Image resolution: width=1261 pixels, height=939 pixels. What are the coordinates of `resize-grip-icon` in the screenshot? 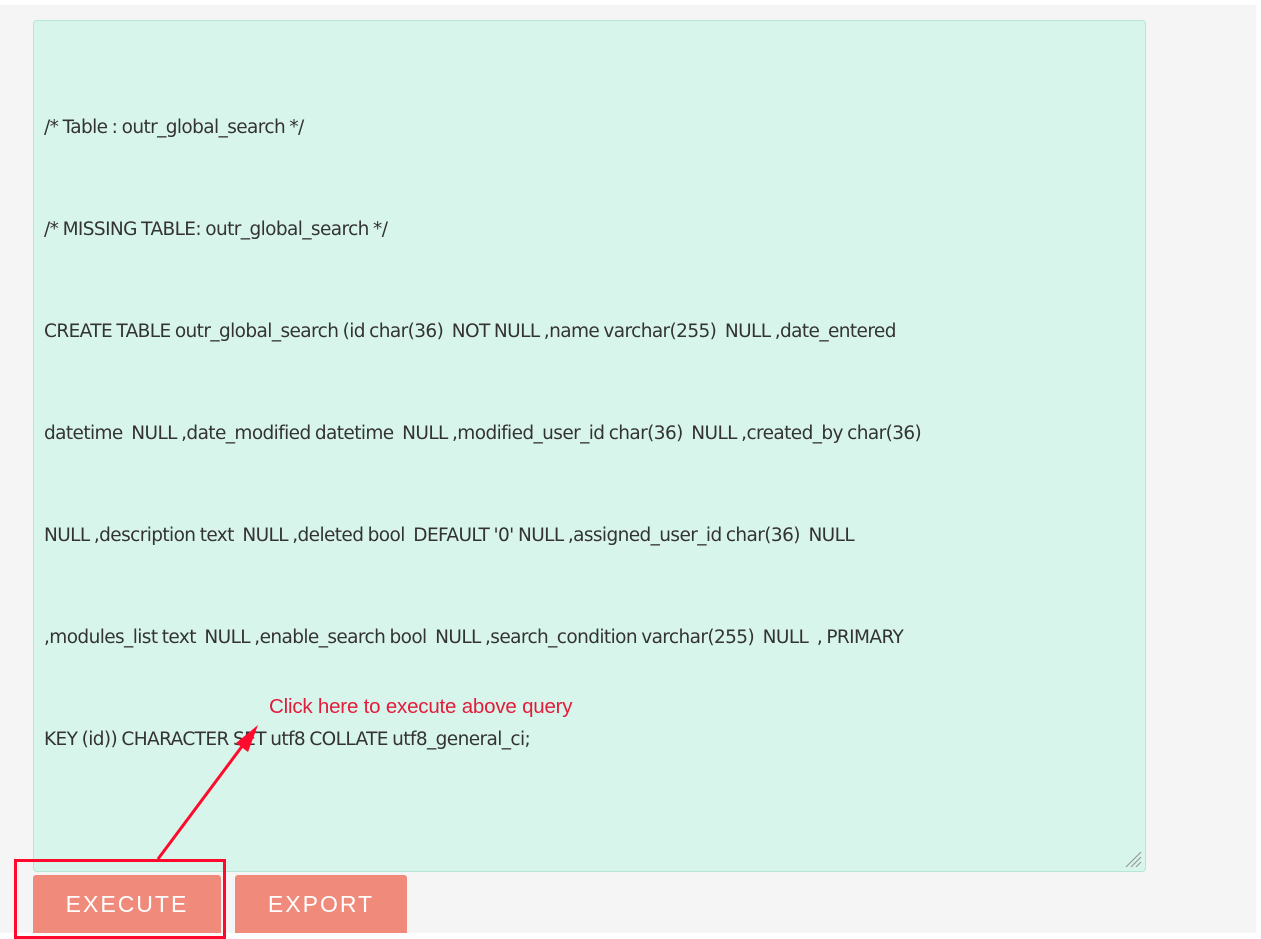 It's located at (1132, 858).